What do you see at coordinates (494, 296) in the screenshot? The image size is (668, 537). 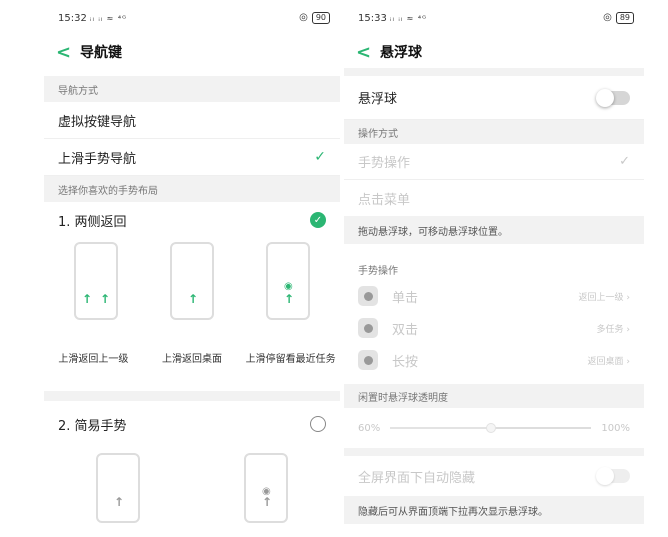 I see `gesture-row-single: 单击 返回上一级 ›` at bounding box center [494, 296].